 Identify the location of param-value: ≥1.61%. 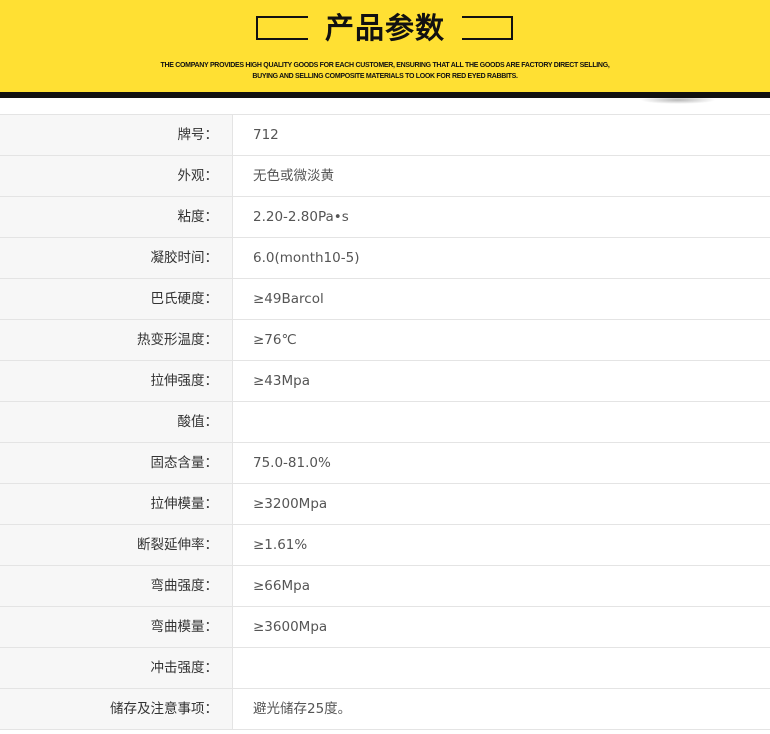
(280, 545).